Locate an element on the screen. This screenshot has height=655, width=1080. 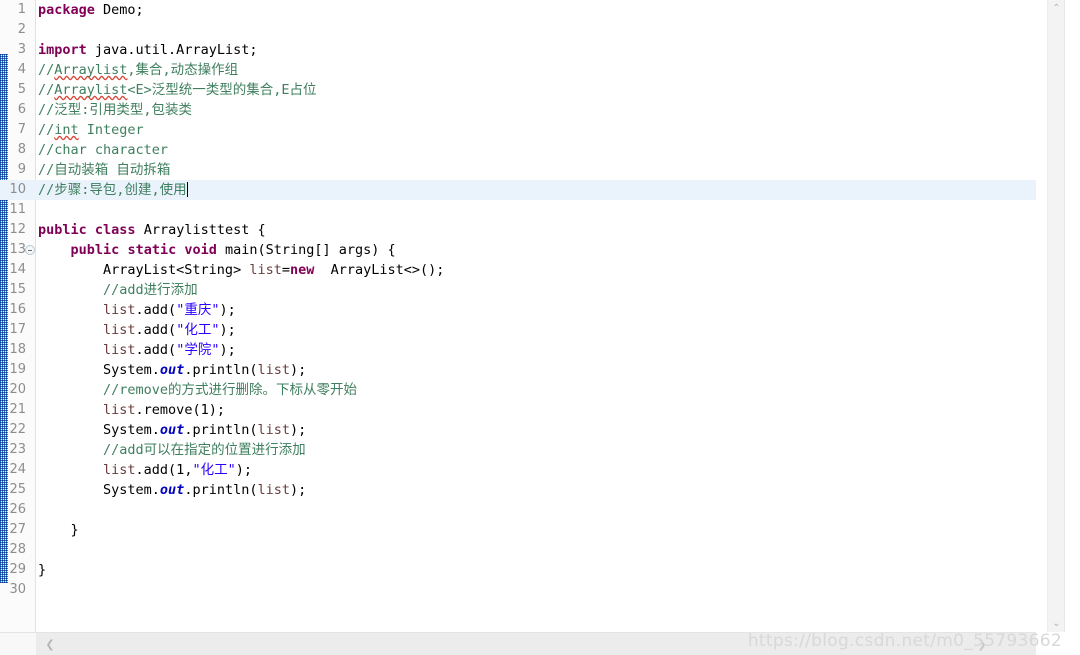
line-number: 10 is located at coordinates (17, 189).